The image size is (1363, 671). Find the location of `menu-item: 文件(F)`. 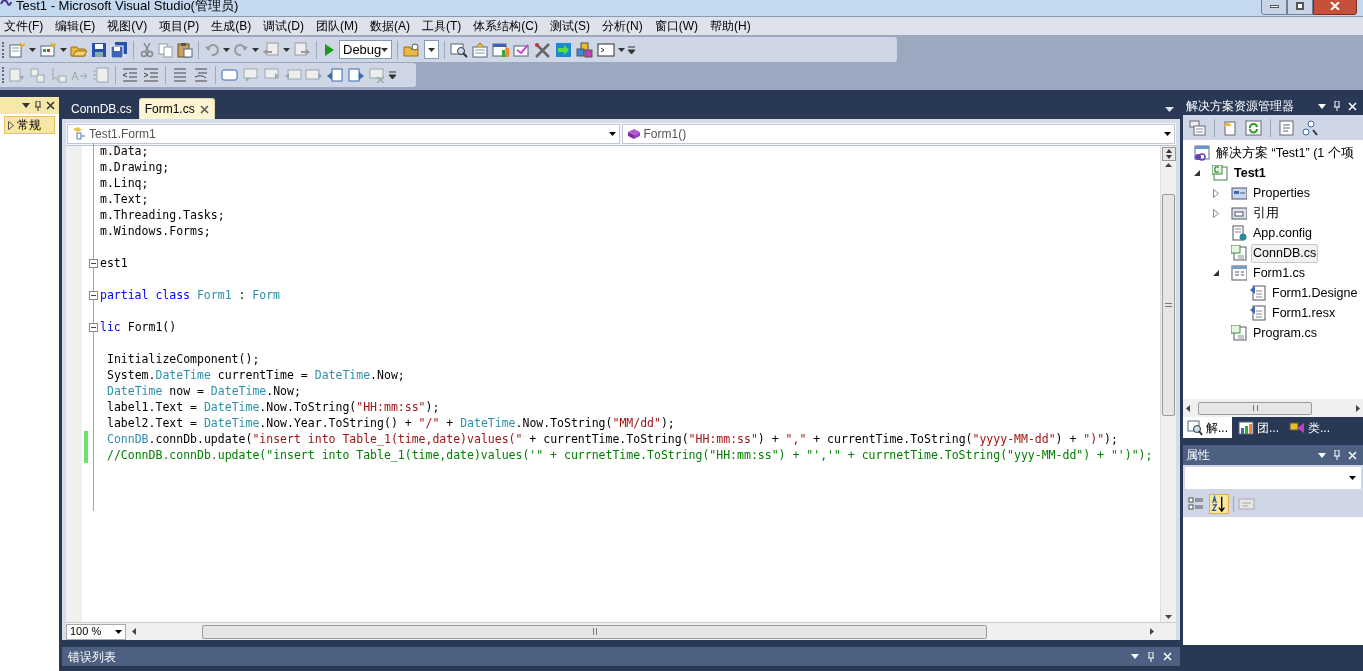

menu-item: 文件(F) is located at coordinates (24, 26).